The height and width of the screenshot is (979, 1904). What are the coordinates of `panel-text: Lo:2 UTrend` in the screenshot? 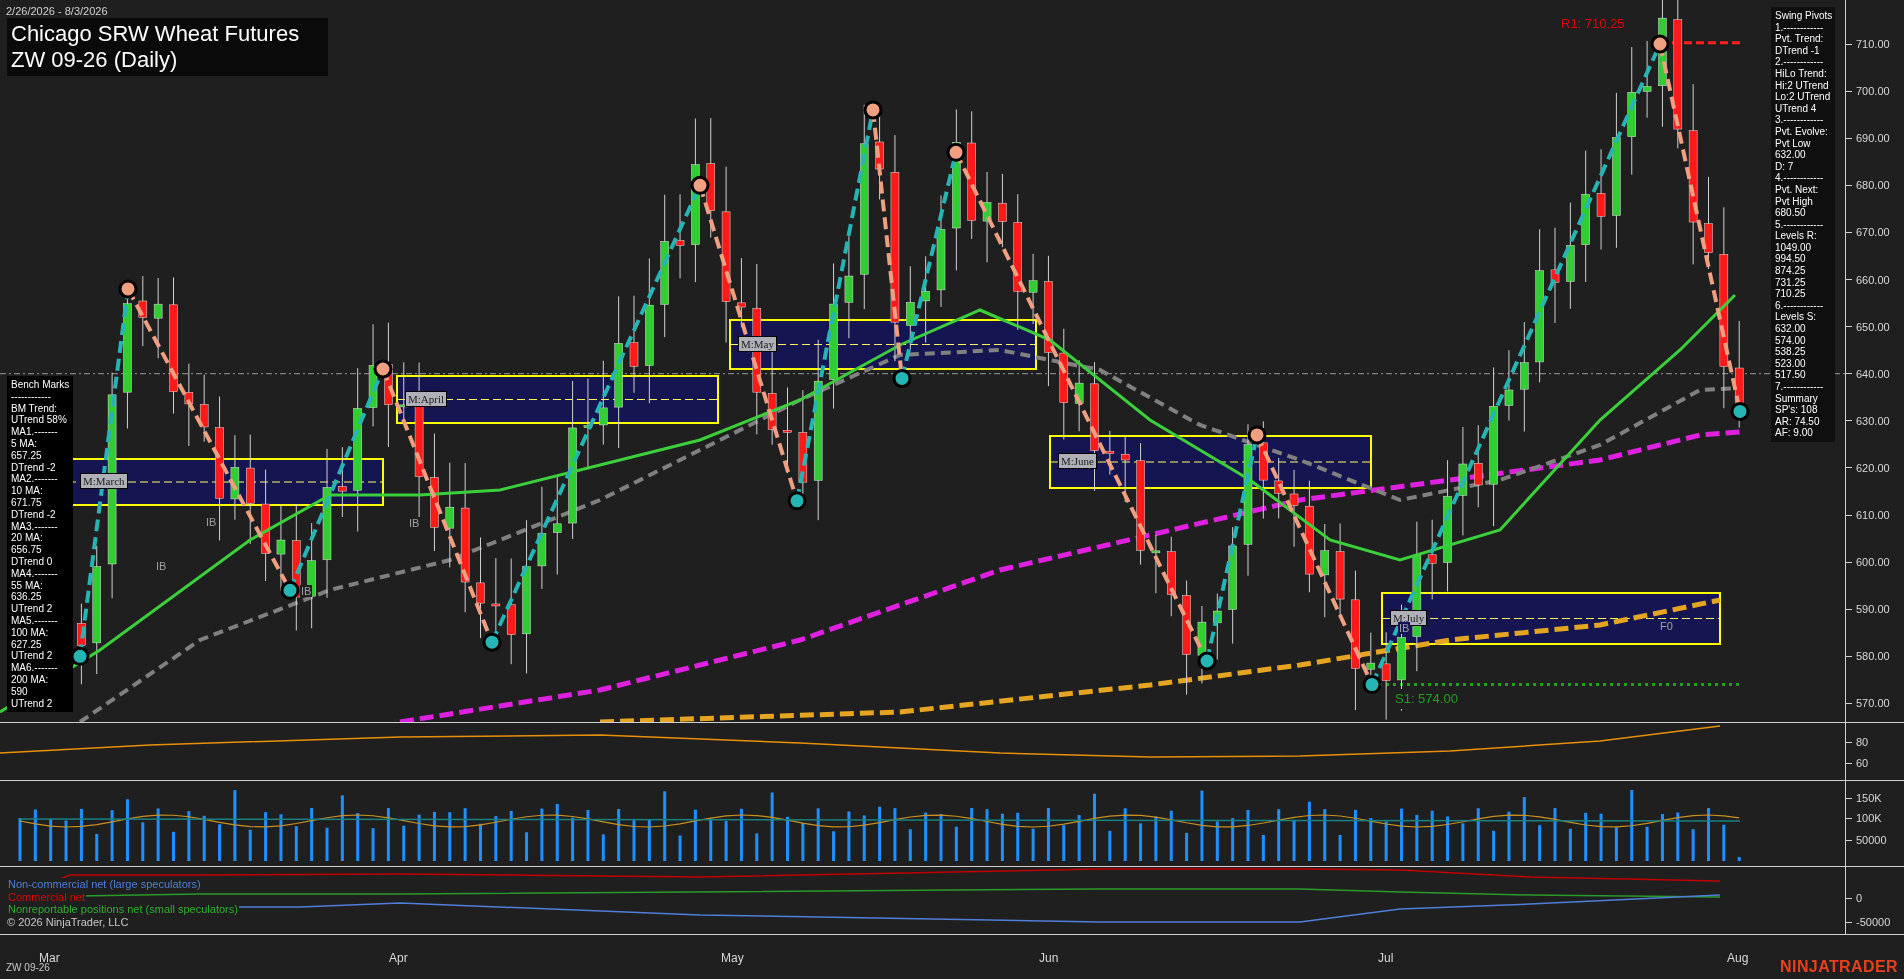 It's located at (1803, 97).